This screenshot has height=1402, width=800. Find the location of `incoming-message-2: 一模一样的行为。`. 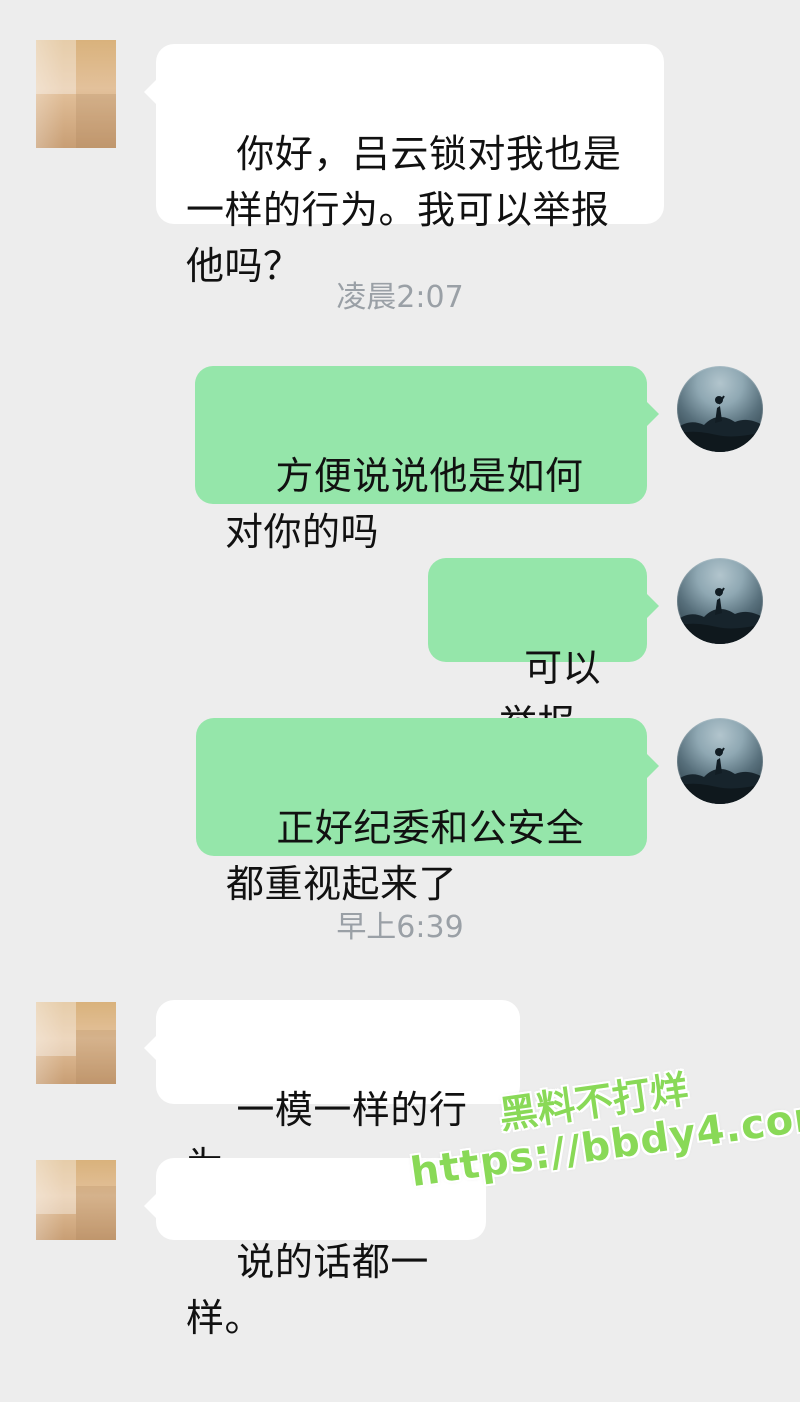

incoming-message-2: 一模一样的行为。 is located at coordinates (332, 1094).